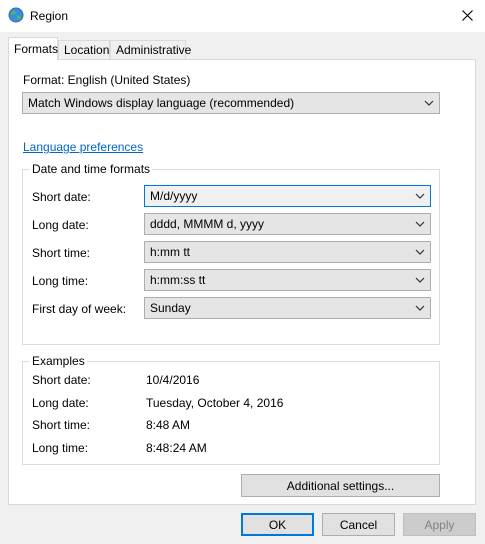 This screenshot has width=485, height=544. Describe the element at coordinates (61, 380) in the screenshot. I see `example-short-date-label: Short date:` at that location.